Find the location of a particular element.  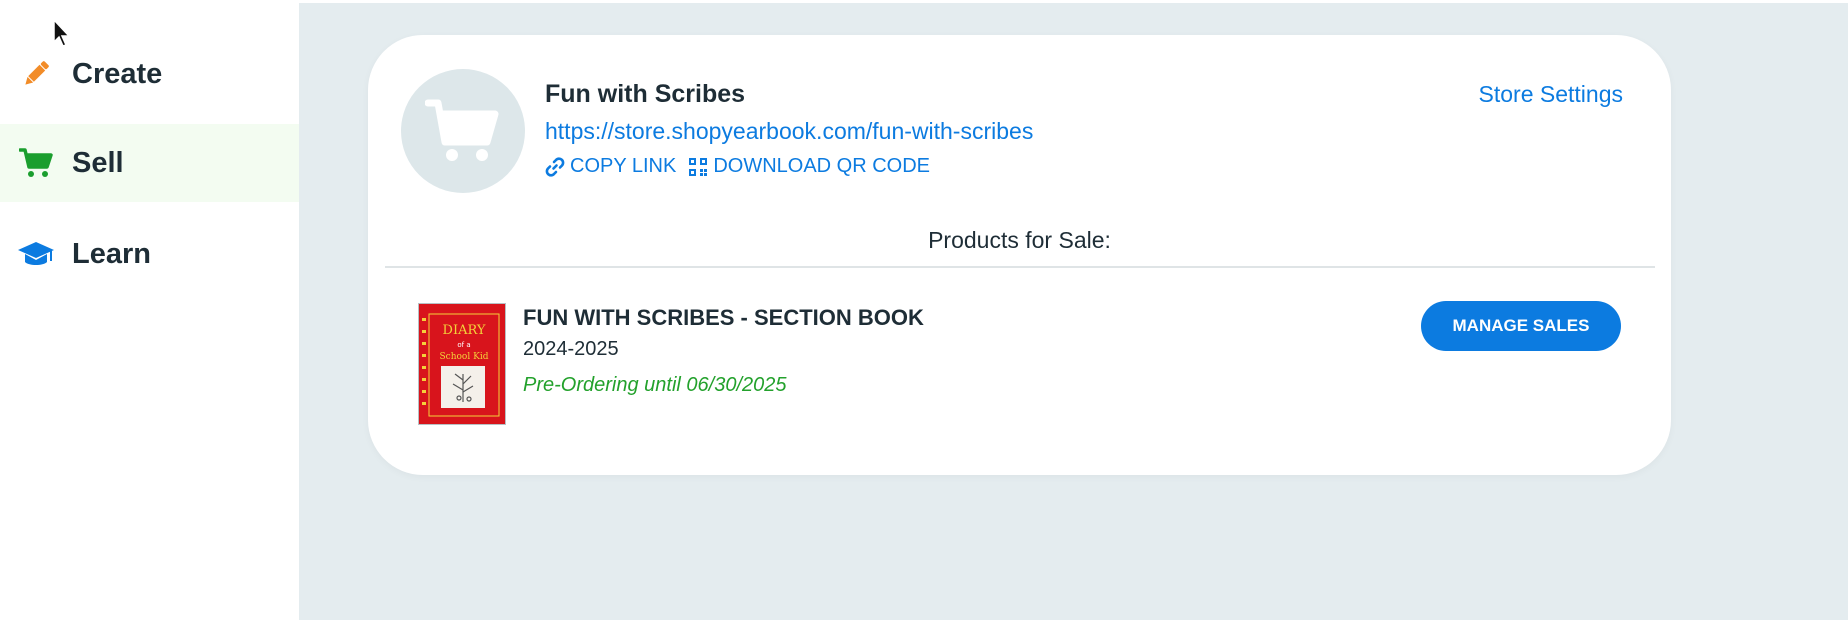

cover-title-text: DIARY is located at coordinates (464, 330).